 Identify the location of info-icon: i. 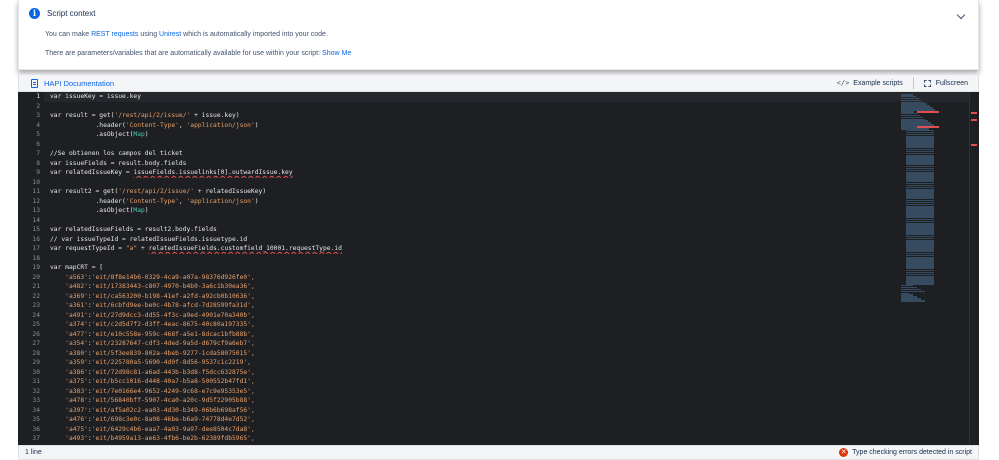
(34, 13).